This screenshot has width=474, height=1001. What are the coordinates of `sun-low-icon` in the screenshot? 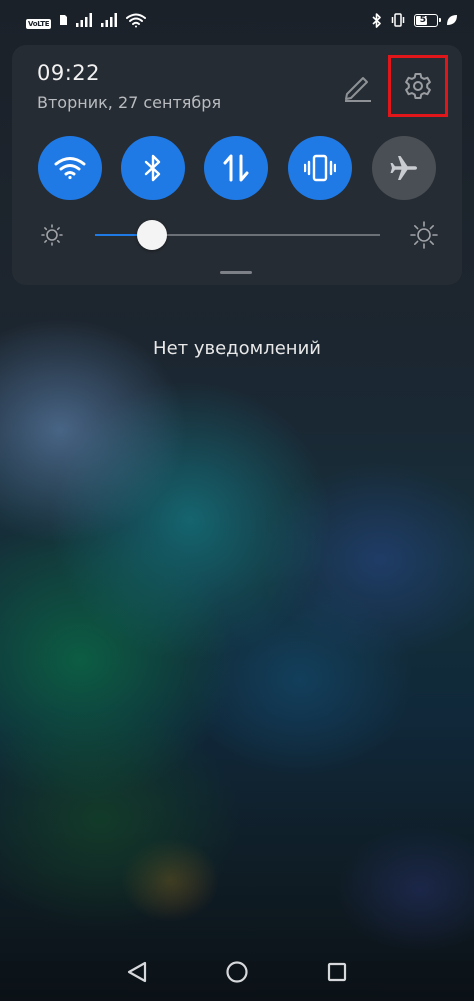 It's located at (52, 235).